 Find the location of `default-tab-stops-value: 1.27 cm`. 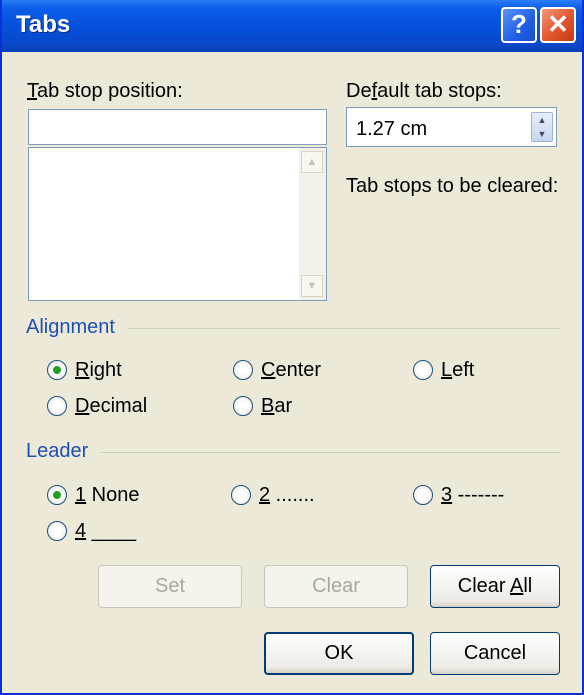

default-tab-stops-value: 1.27 cm is located at coordinates (392, 129).